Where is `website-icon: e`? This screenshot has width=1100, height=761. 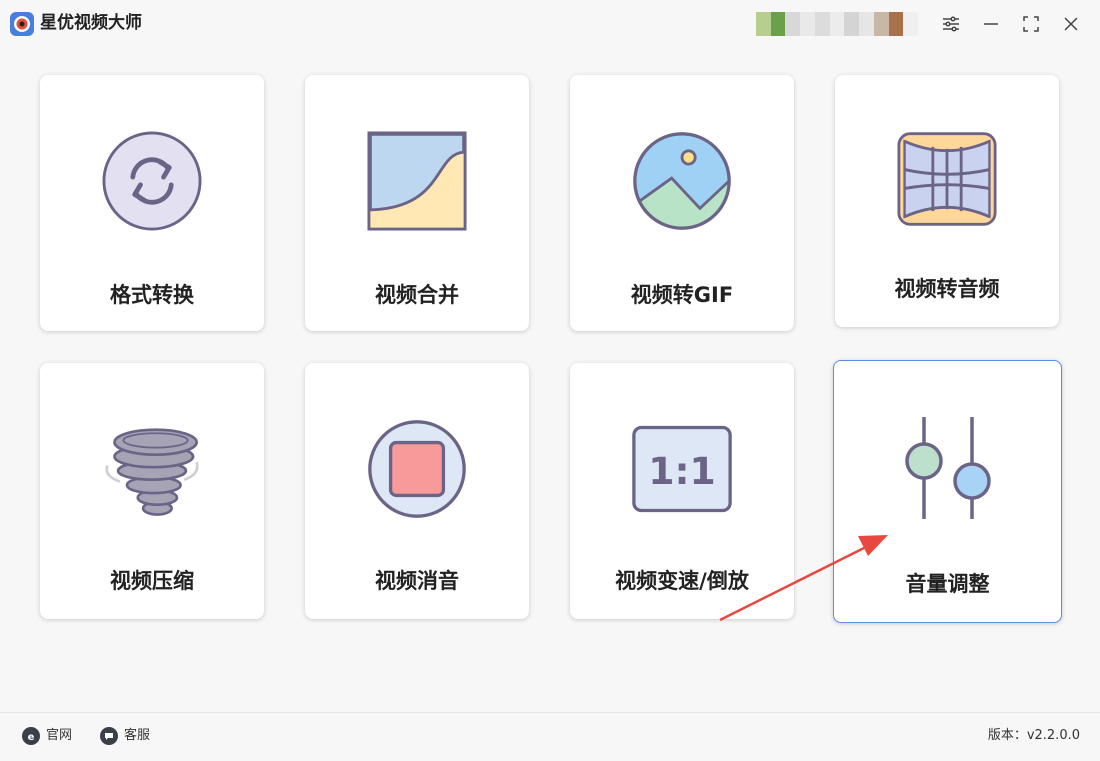
website-icon: e is located at coordinates (31, 736).